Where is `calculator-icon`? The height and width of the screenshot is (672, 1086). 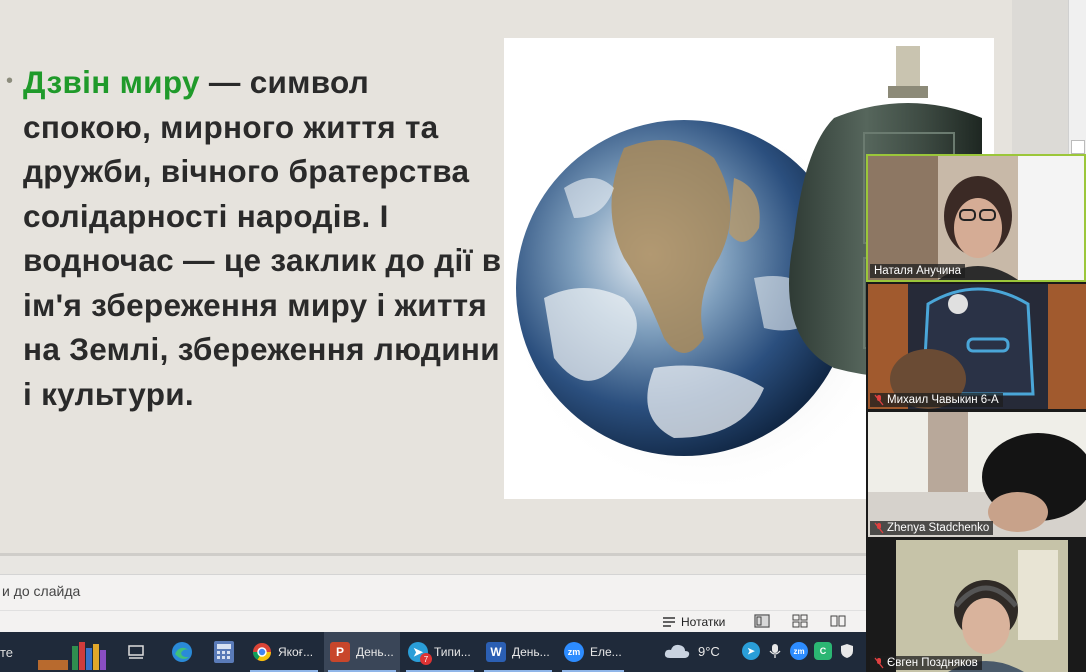 calculator-icon is located at coordinates (224, 652).